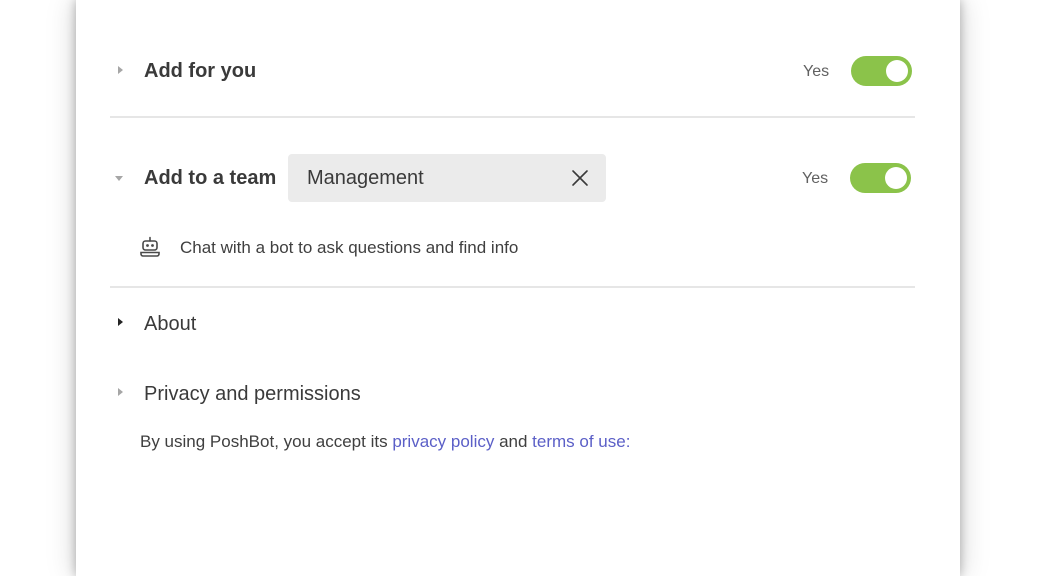 Image resolution: width=1038 pixels, height=576 pixels. I want to click on bot-icon, so click(150, 246).